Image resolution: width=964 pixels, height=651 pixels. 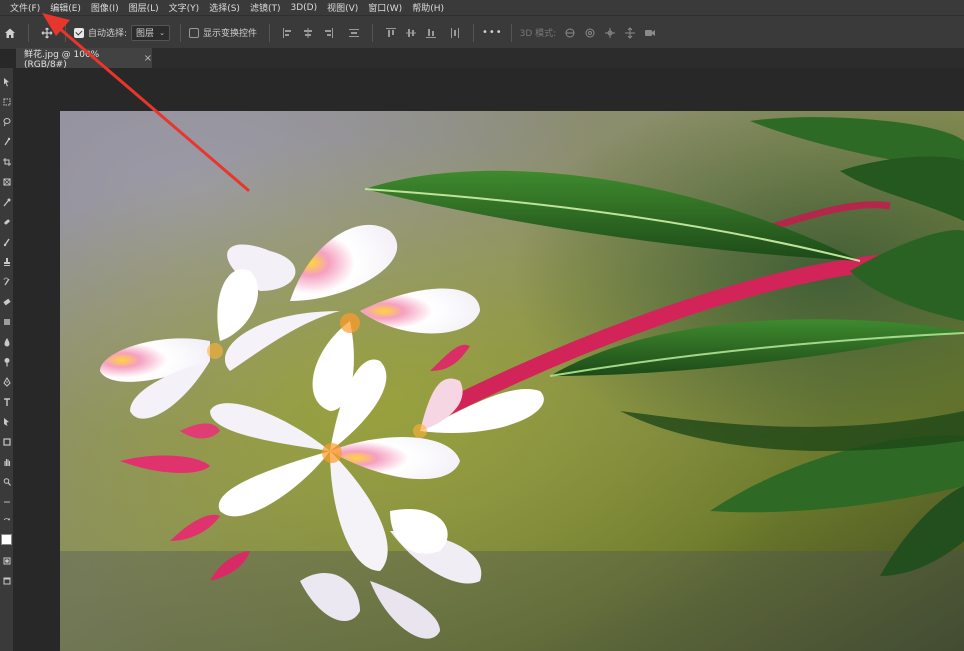 What do you see at coordinates (538, 34) in the screenshot?
I see `3d-mode-label: 3D 模式:` at bounding box center [538, 34].